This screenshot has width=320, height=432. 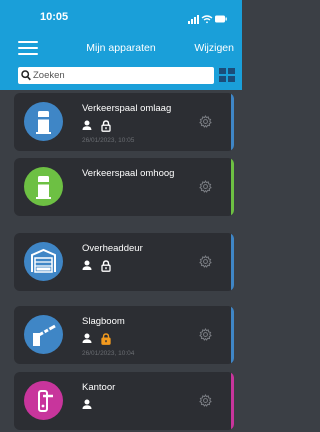 I want to click on status-time: 10:05, so click(x=54, y=17).